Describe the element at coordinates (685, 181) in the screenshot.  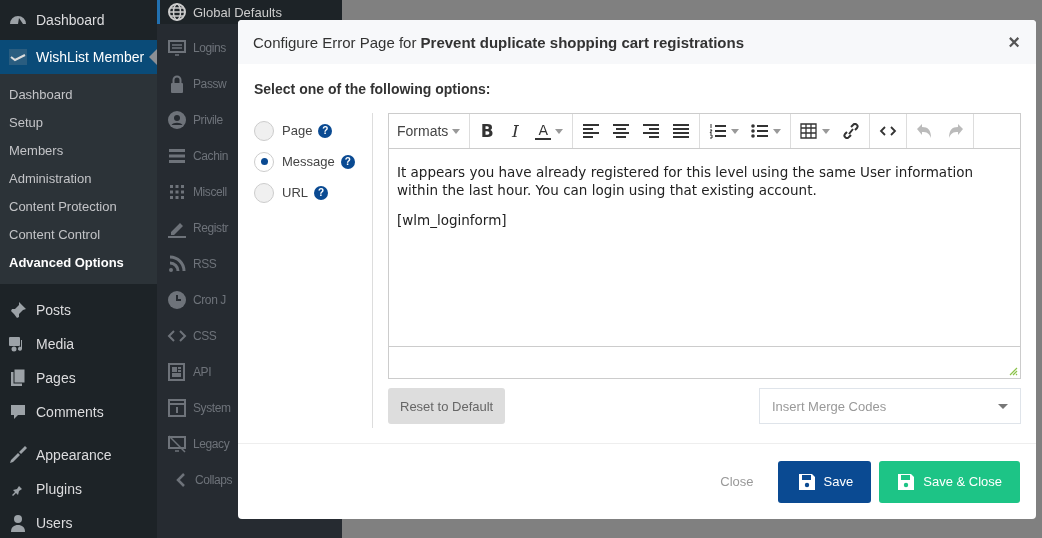
I see `editor-paragraph: It appears you have already registered for this level using the same User information within the last hour. You can login using that existing account.` at that location.